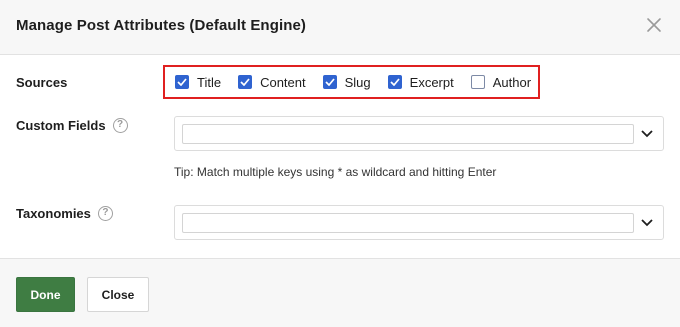 This screenshot has height=327, width=680. What do you see at coordinates (477, 82) in the screenshot?
I see `checkbox-author` at bounding box center [477, 82].